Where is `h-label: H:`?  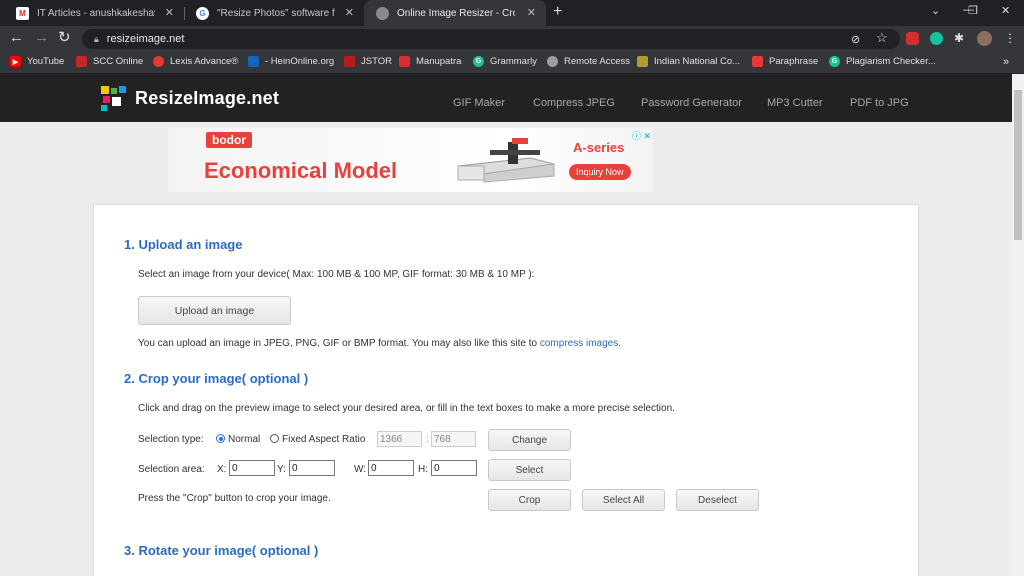 h-label: H: is located at coordinates (423, 469).